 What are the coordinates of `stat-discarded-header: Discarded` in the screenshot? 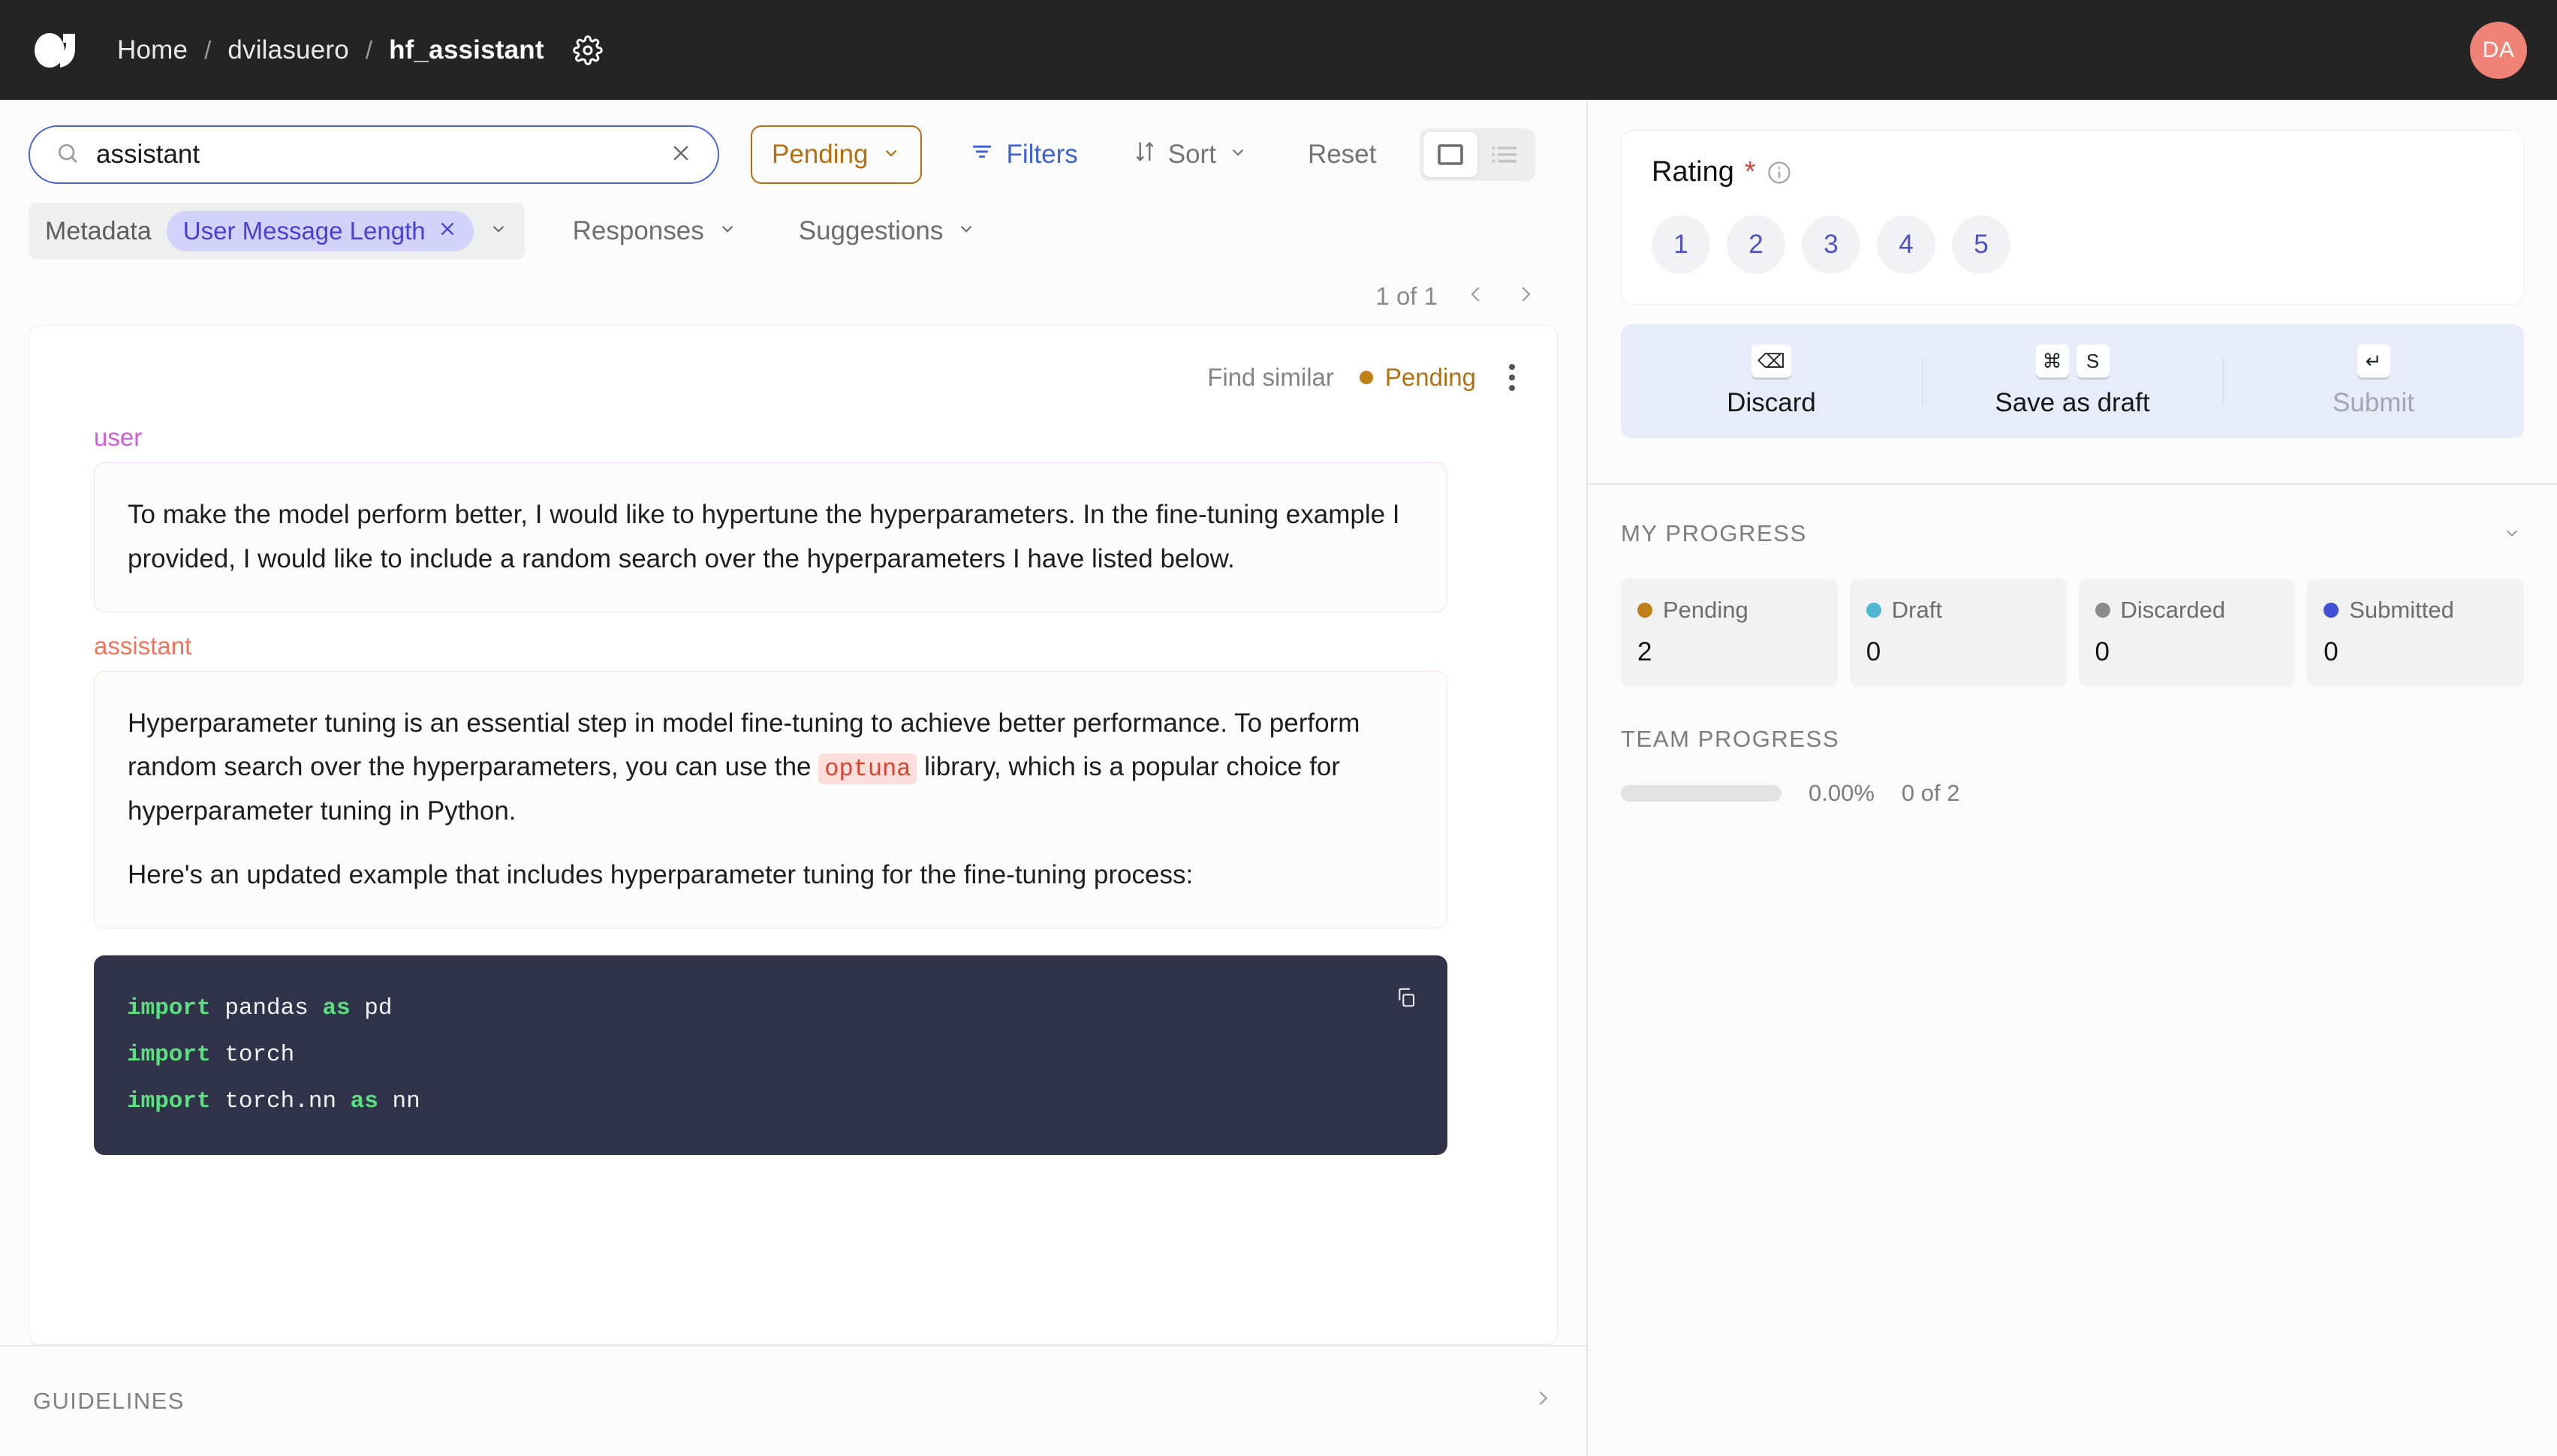 It's located at (2187, 610).